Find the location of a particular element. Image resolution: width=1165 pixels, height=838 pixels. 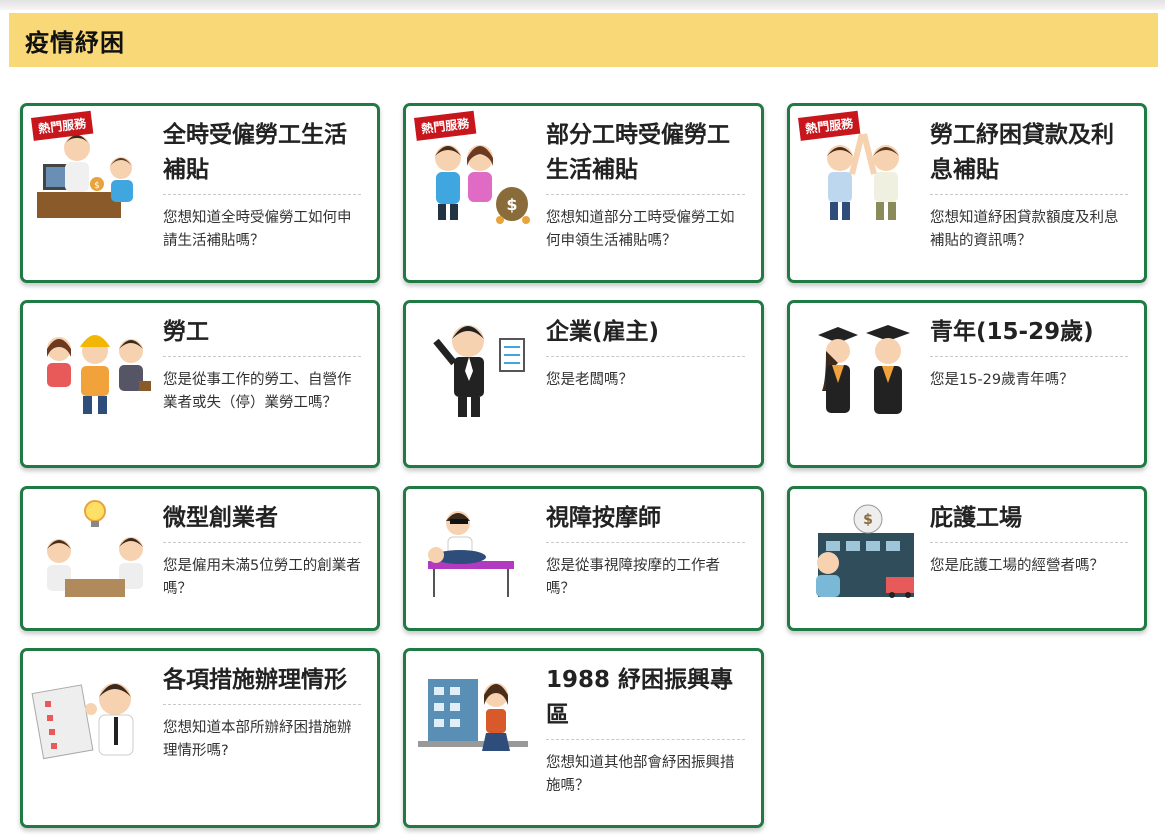

browser-top-edge is located at coordinates (582, 5).